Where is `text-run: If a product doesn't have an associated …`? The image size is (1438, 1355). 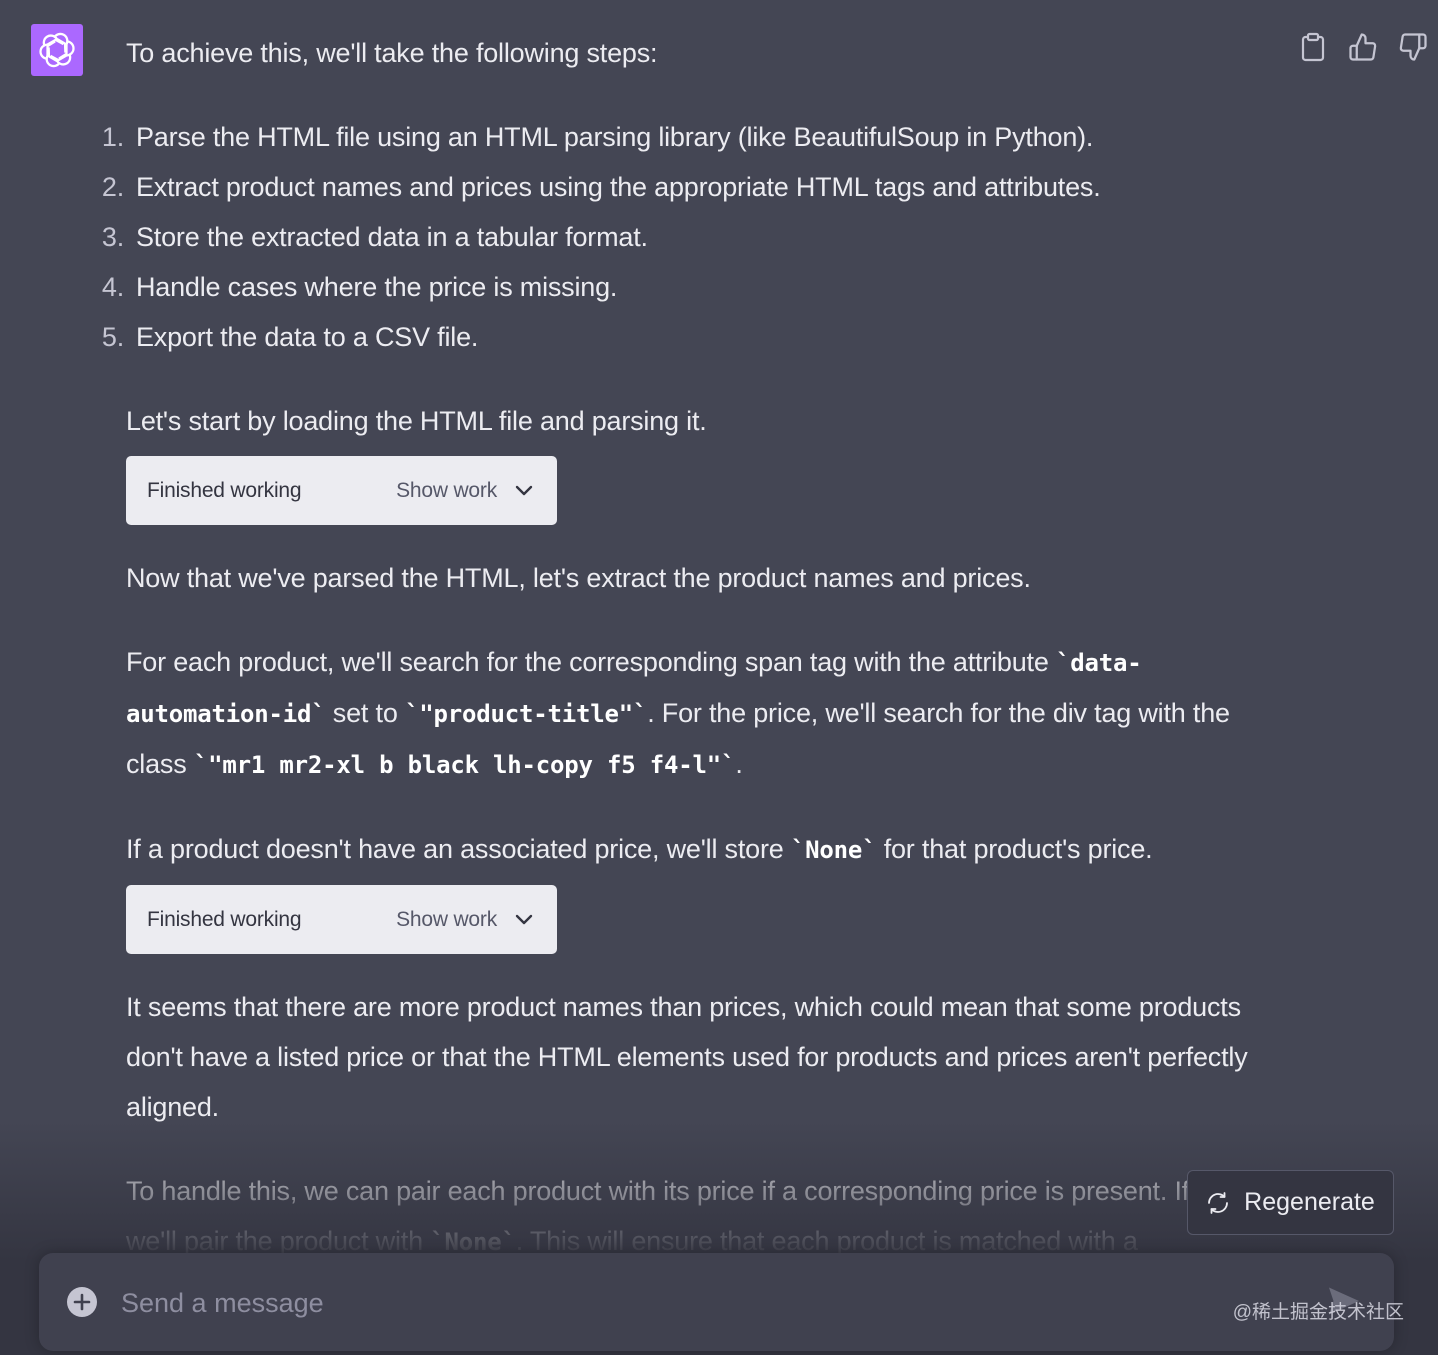 text-run: If a product doesn't have an associated … is located at coordinates (458, 849).